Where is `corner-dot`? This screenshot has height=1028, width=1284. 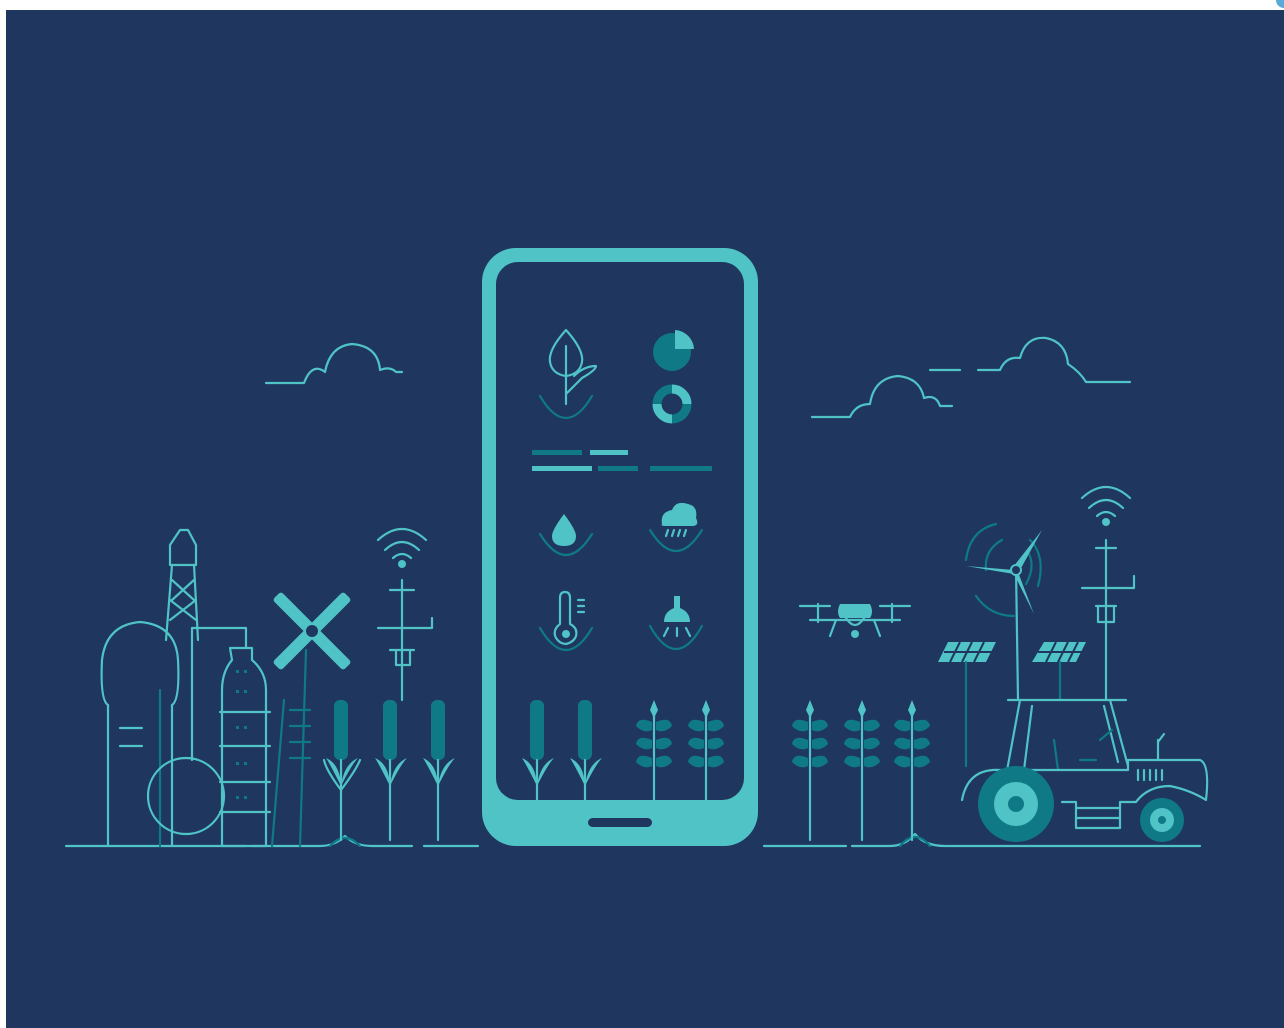
corner-dot is located at coordinates (1280, 4).